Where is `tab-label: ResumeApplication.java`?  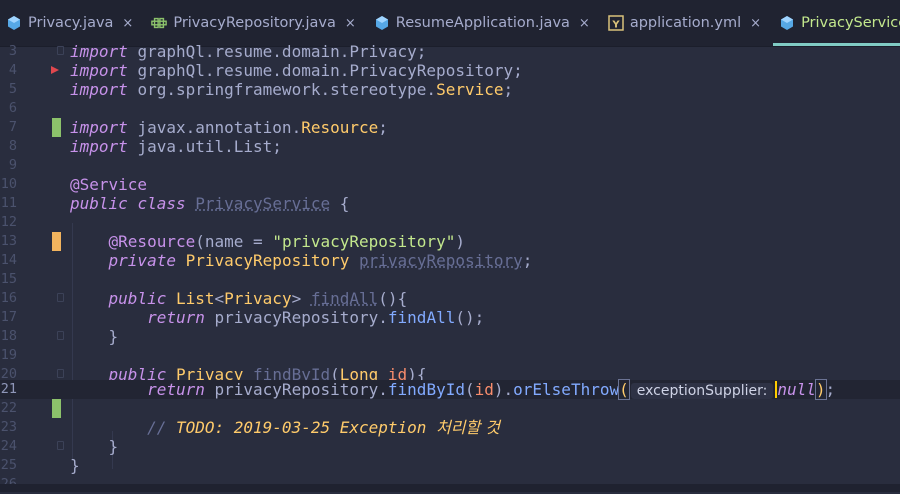 tab-label: ResumeApplication.java is located at coordinates (482, 23).